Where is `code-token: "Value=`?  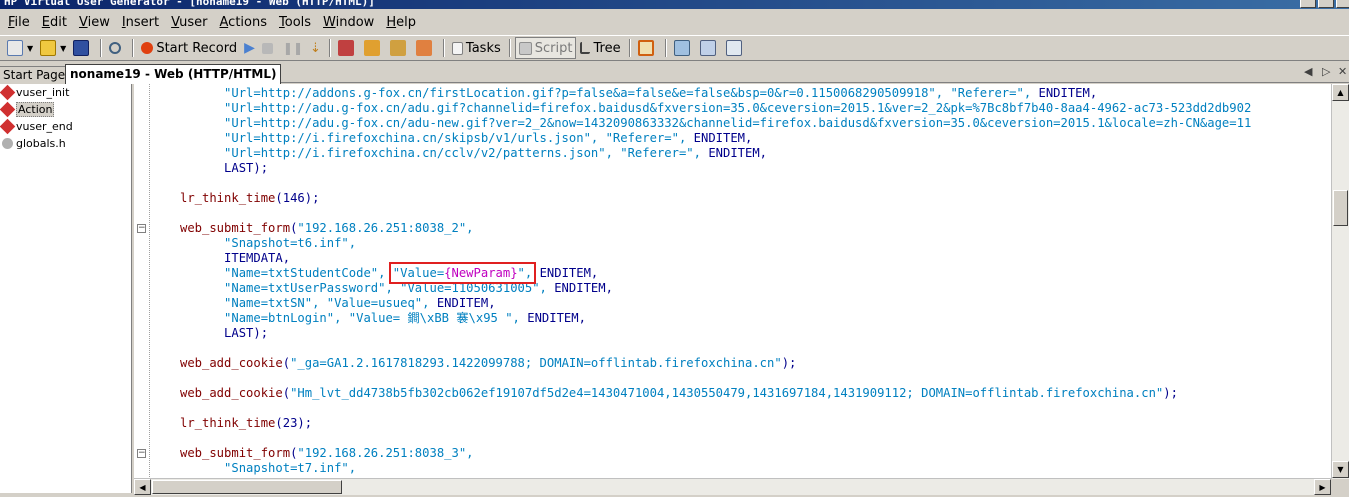
code-token: "Value= is located at coordinates (418, 273).